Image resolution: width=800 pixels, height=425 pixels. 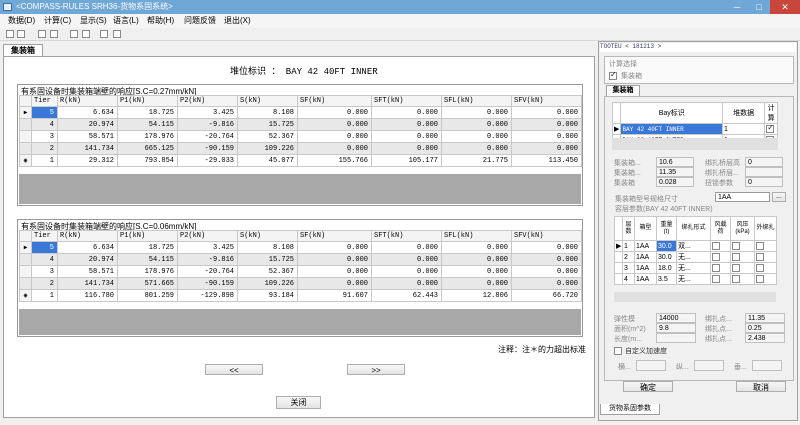 What do you see at coordinates (765, 338) in the screenshot?
I see `field-value: 2.438` at bounding box center [765, 338].